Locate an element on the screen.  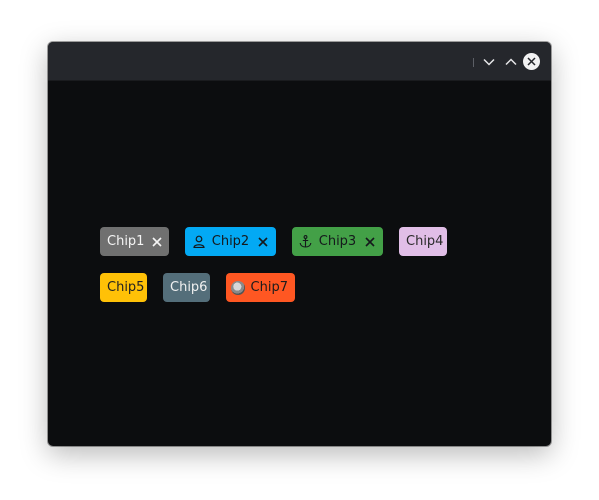
chip-2-delete-button is located at coordinates (263, 242).